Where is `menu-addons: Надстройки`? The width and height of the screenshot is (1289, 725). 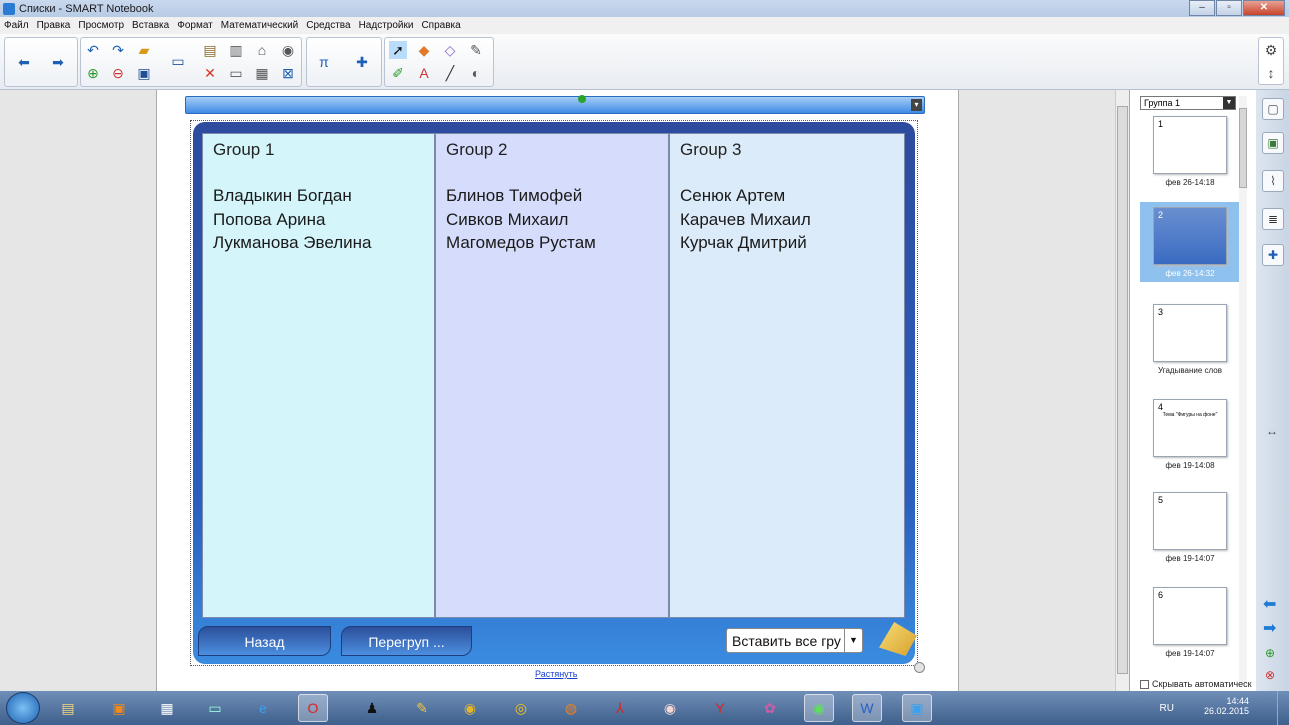
menu-addons: Надстройки is located at coordinates (386, 25).